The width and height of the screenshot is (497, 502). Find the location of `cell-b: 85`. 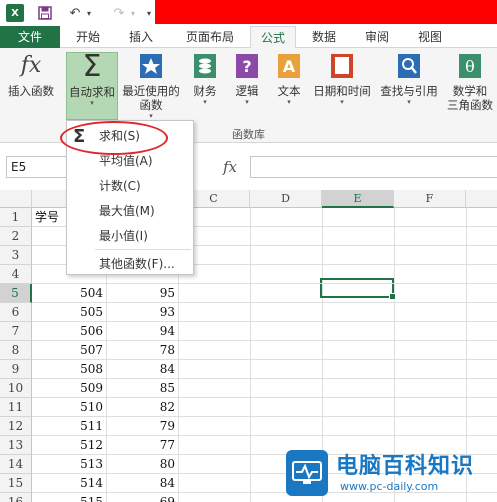

cell-b: 85 is located at coordinates (142, 388).